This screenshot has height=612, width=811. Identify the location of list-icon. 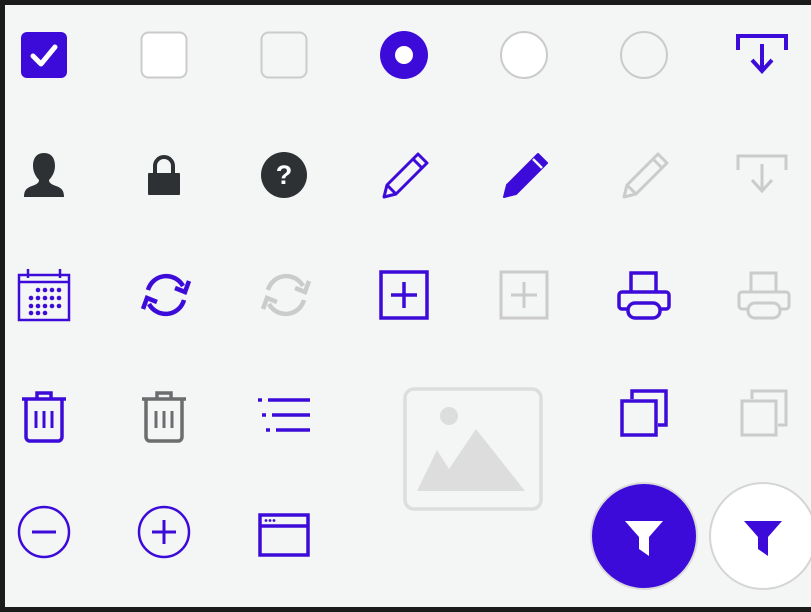
(284, 415).